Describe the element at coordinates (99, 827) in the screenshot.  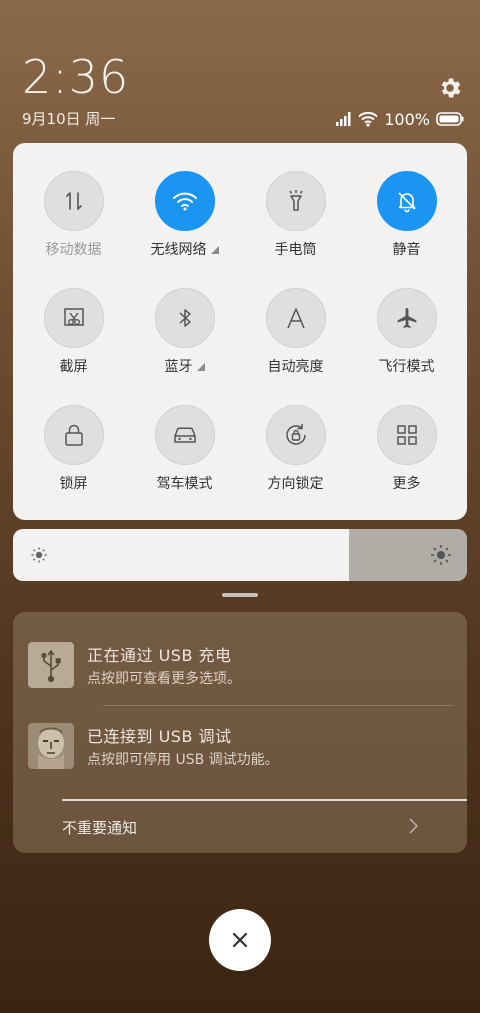
I see `minor-notifications-label: 不重要通知` at that location.